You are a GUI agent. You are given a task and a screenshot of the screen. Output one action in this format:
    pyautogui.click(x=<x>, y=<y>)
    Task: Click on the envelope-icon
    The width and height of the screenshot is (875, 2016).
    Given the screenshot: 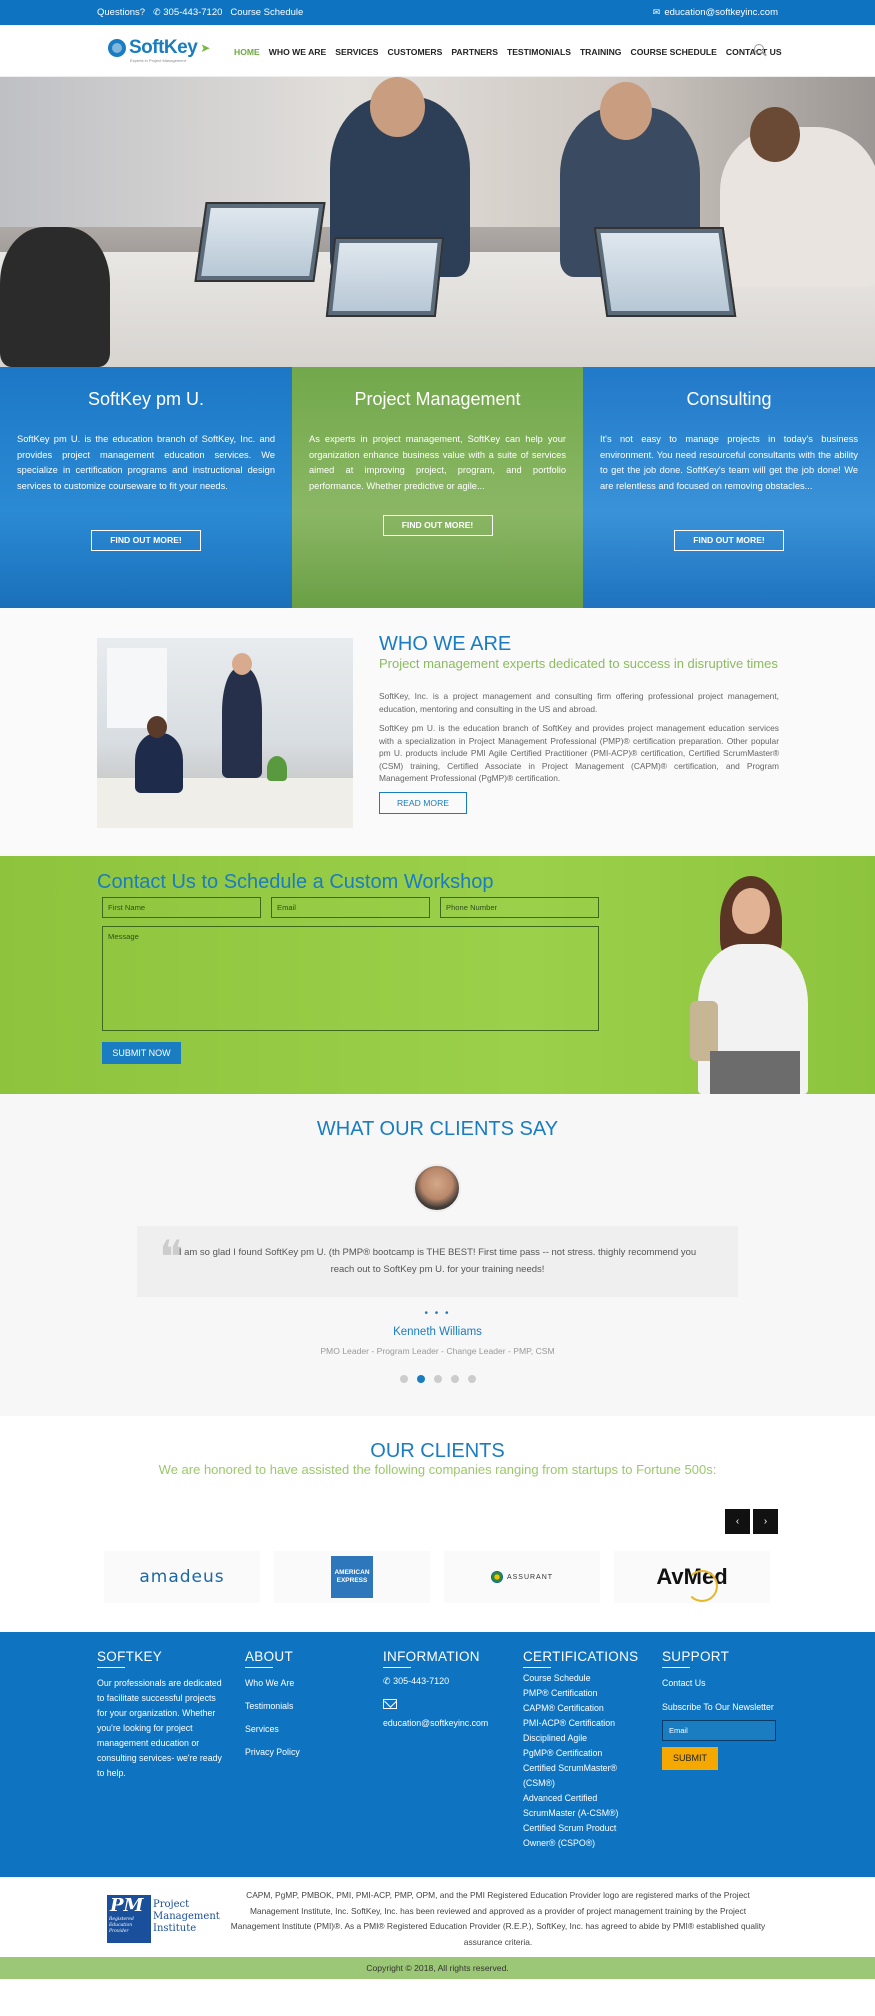 What is the action you would take?
    pyautogui.click(x=390, y=1704)
    